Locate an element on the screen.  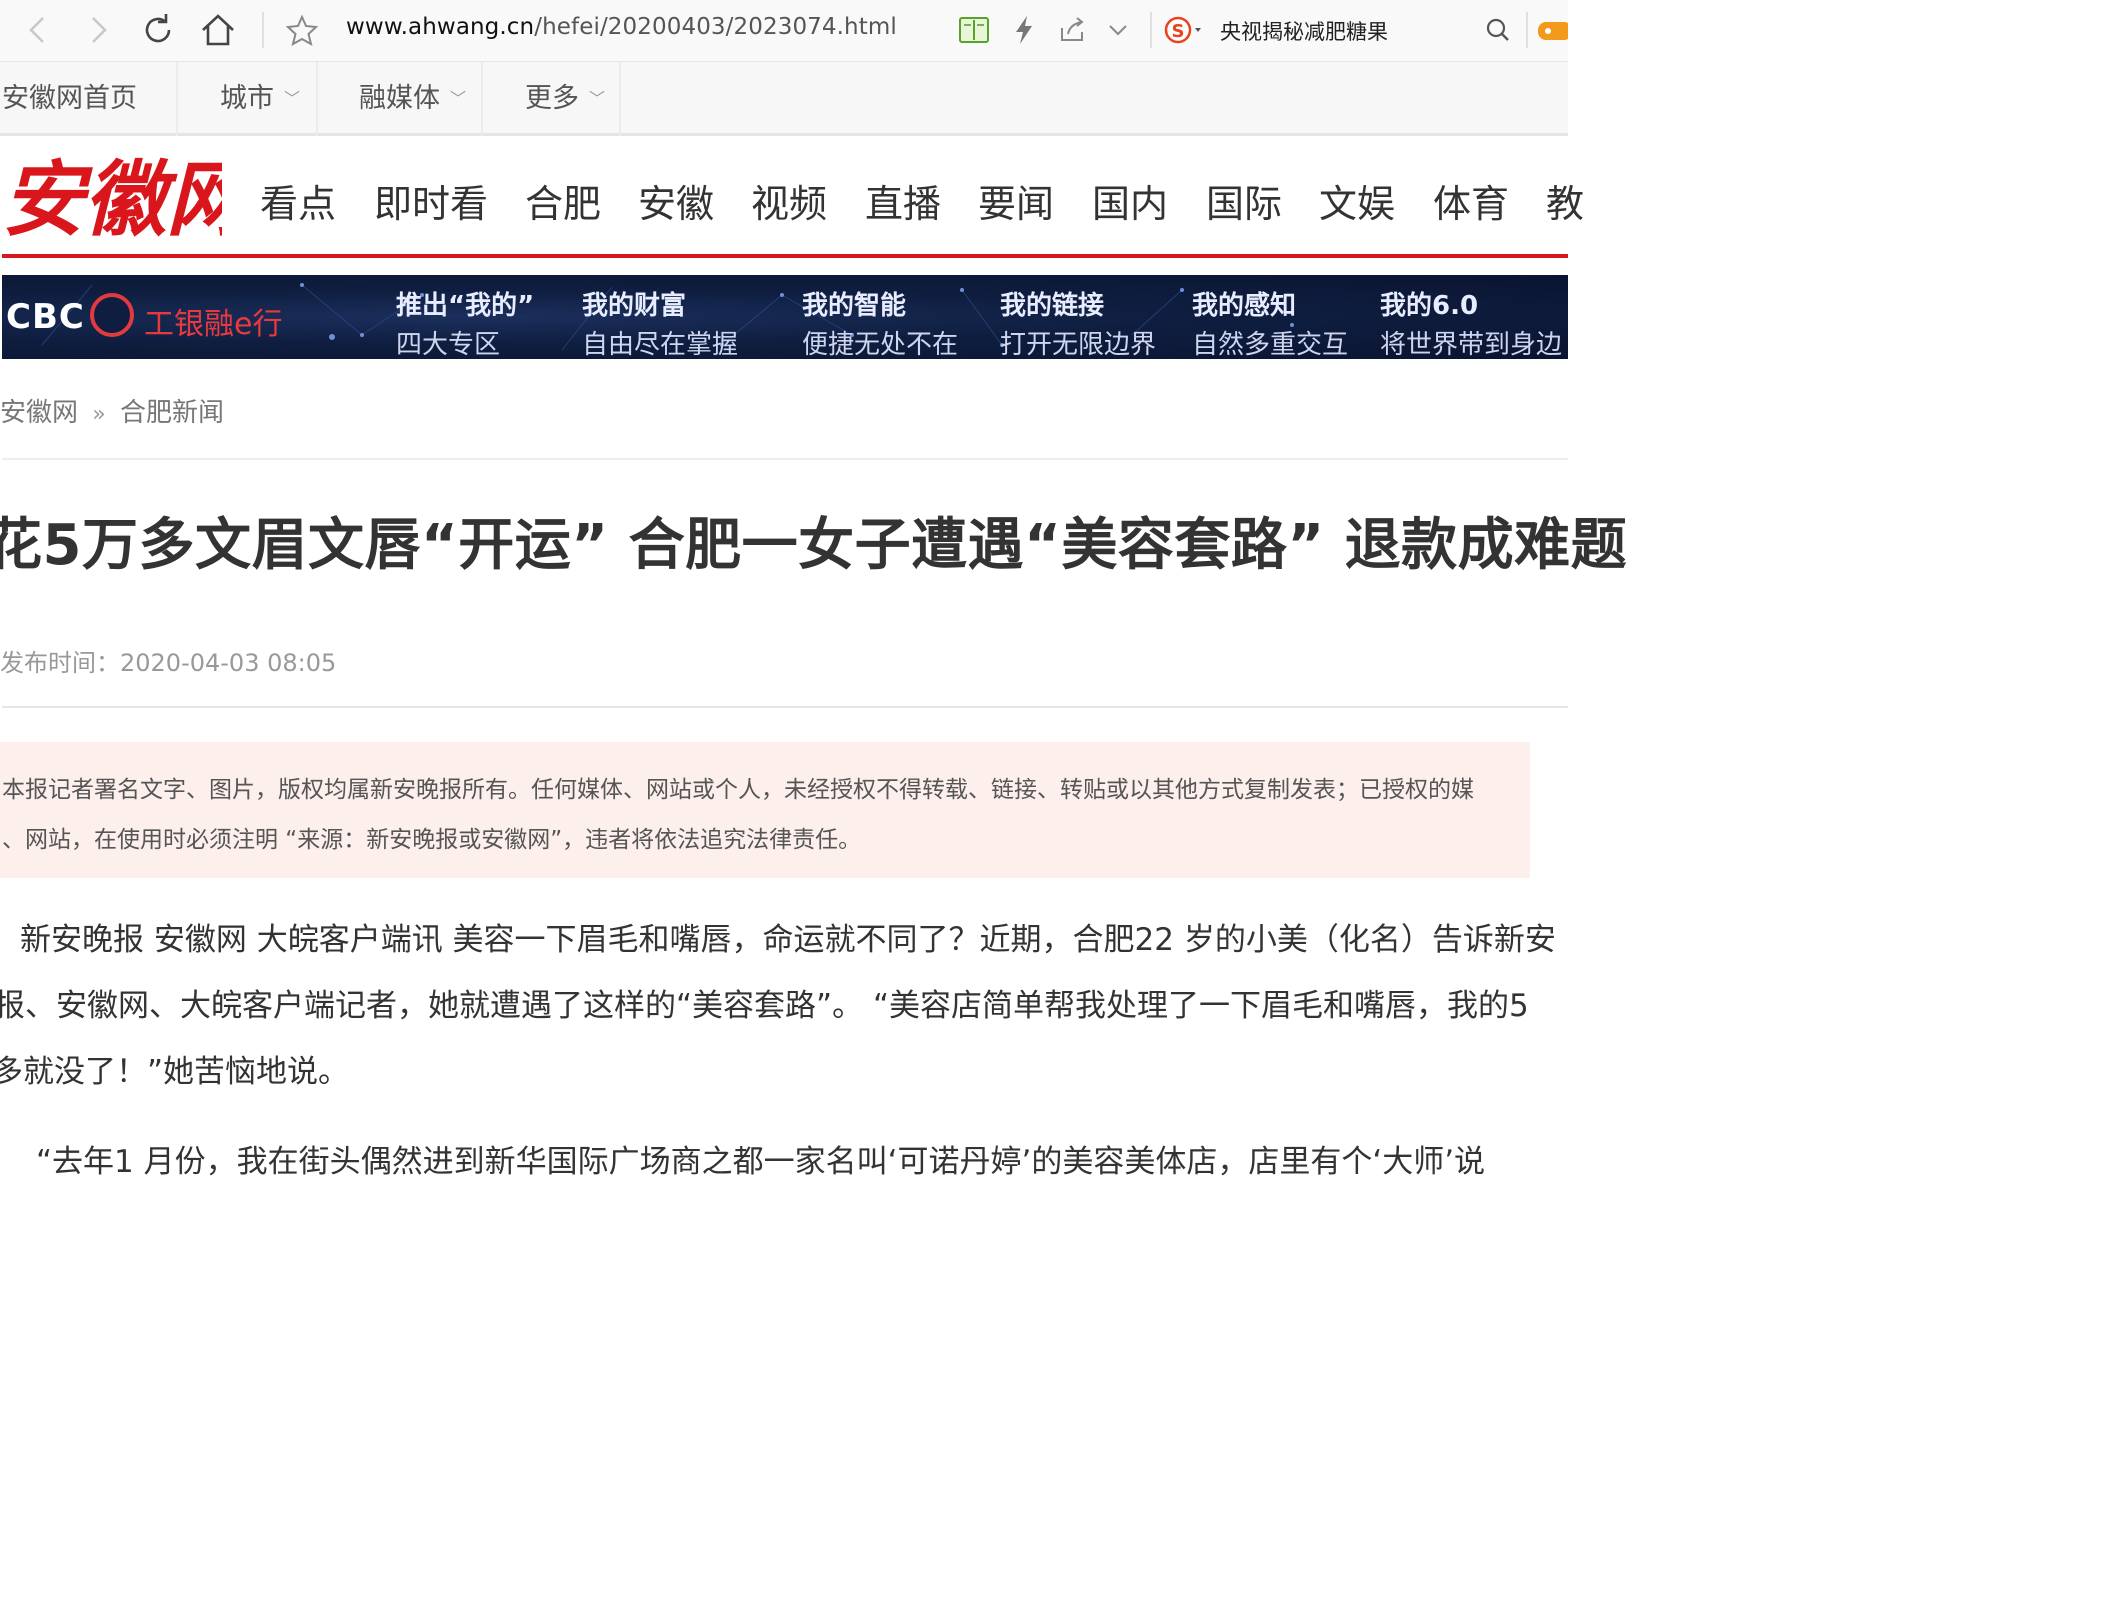
banner-segment: 我的智能便捷无处不在 is located at coordinates (880, 322).